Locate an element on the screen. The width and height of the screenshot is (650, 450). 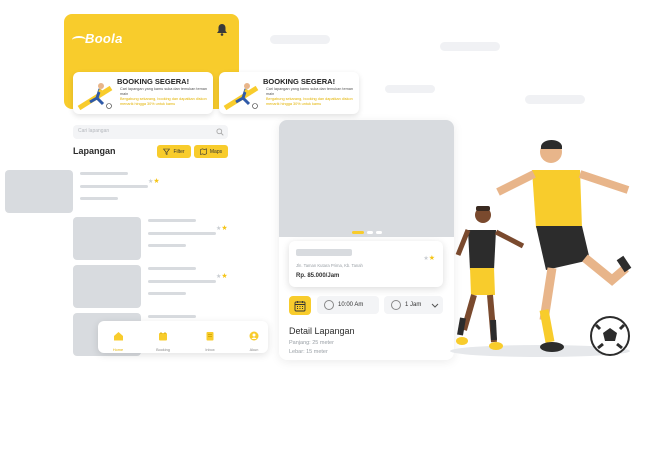
carousel-indicator is located at coordinates (372, 233).